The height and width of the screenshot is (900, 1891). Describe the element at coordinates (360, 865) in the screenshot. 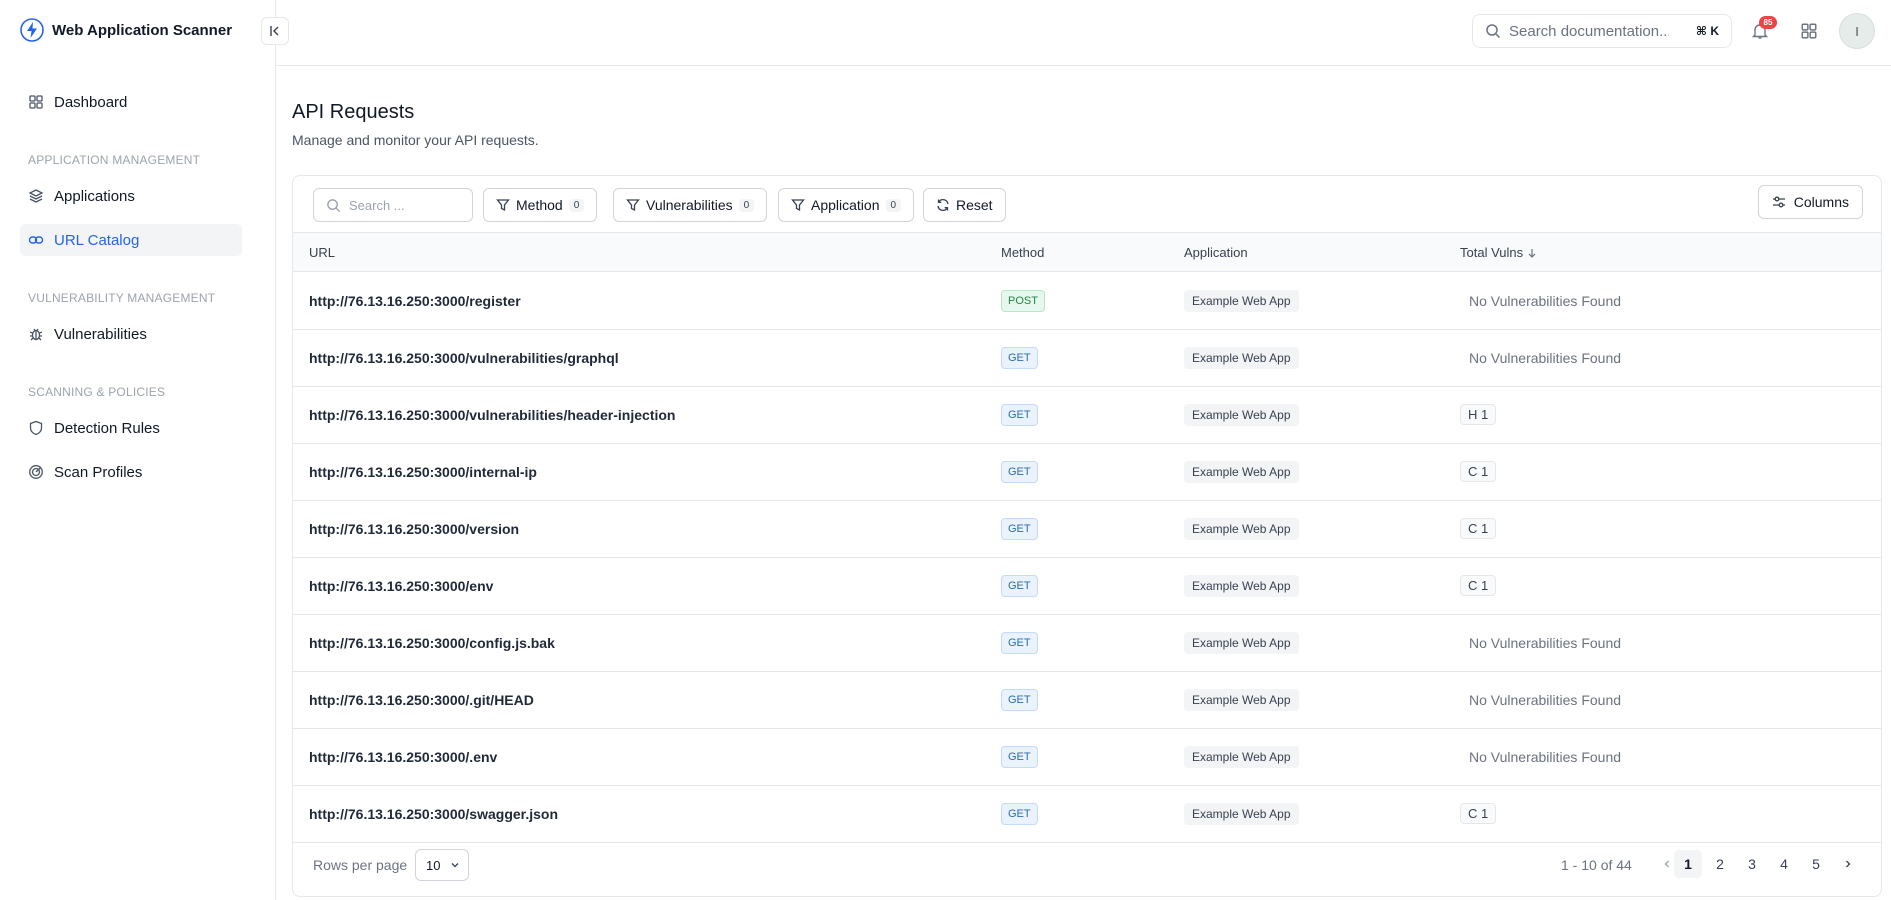

I see `rows-per-page-label: Rows per page` at that location.